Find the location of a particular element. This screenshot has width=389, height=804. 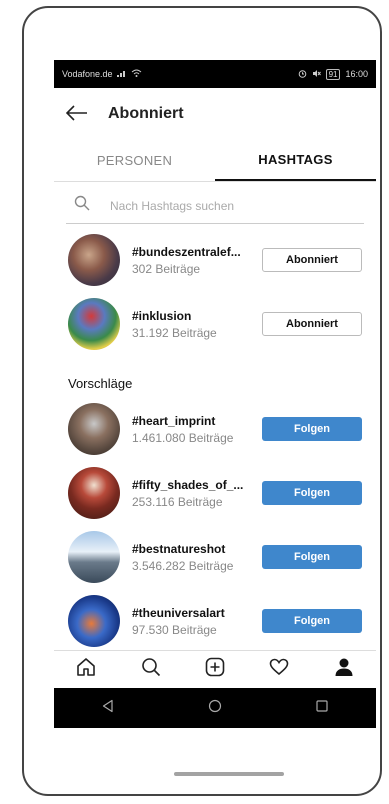

hashtag-meta: #theuniversalart 97.530 Beiträge is located at coordinates (197, 621).